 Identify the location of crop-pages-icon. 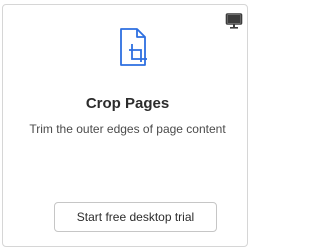
(136, 48).